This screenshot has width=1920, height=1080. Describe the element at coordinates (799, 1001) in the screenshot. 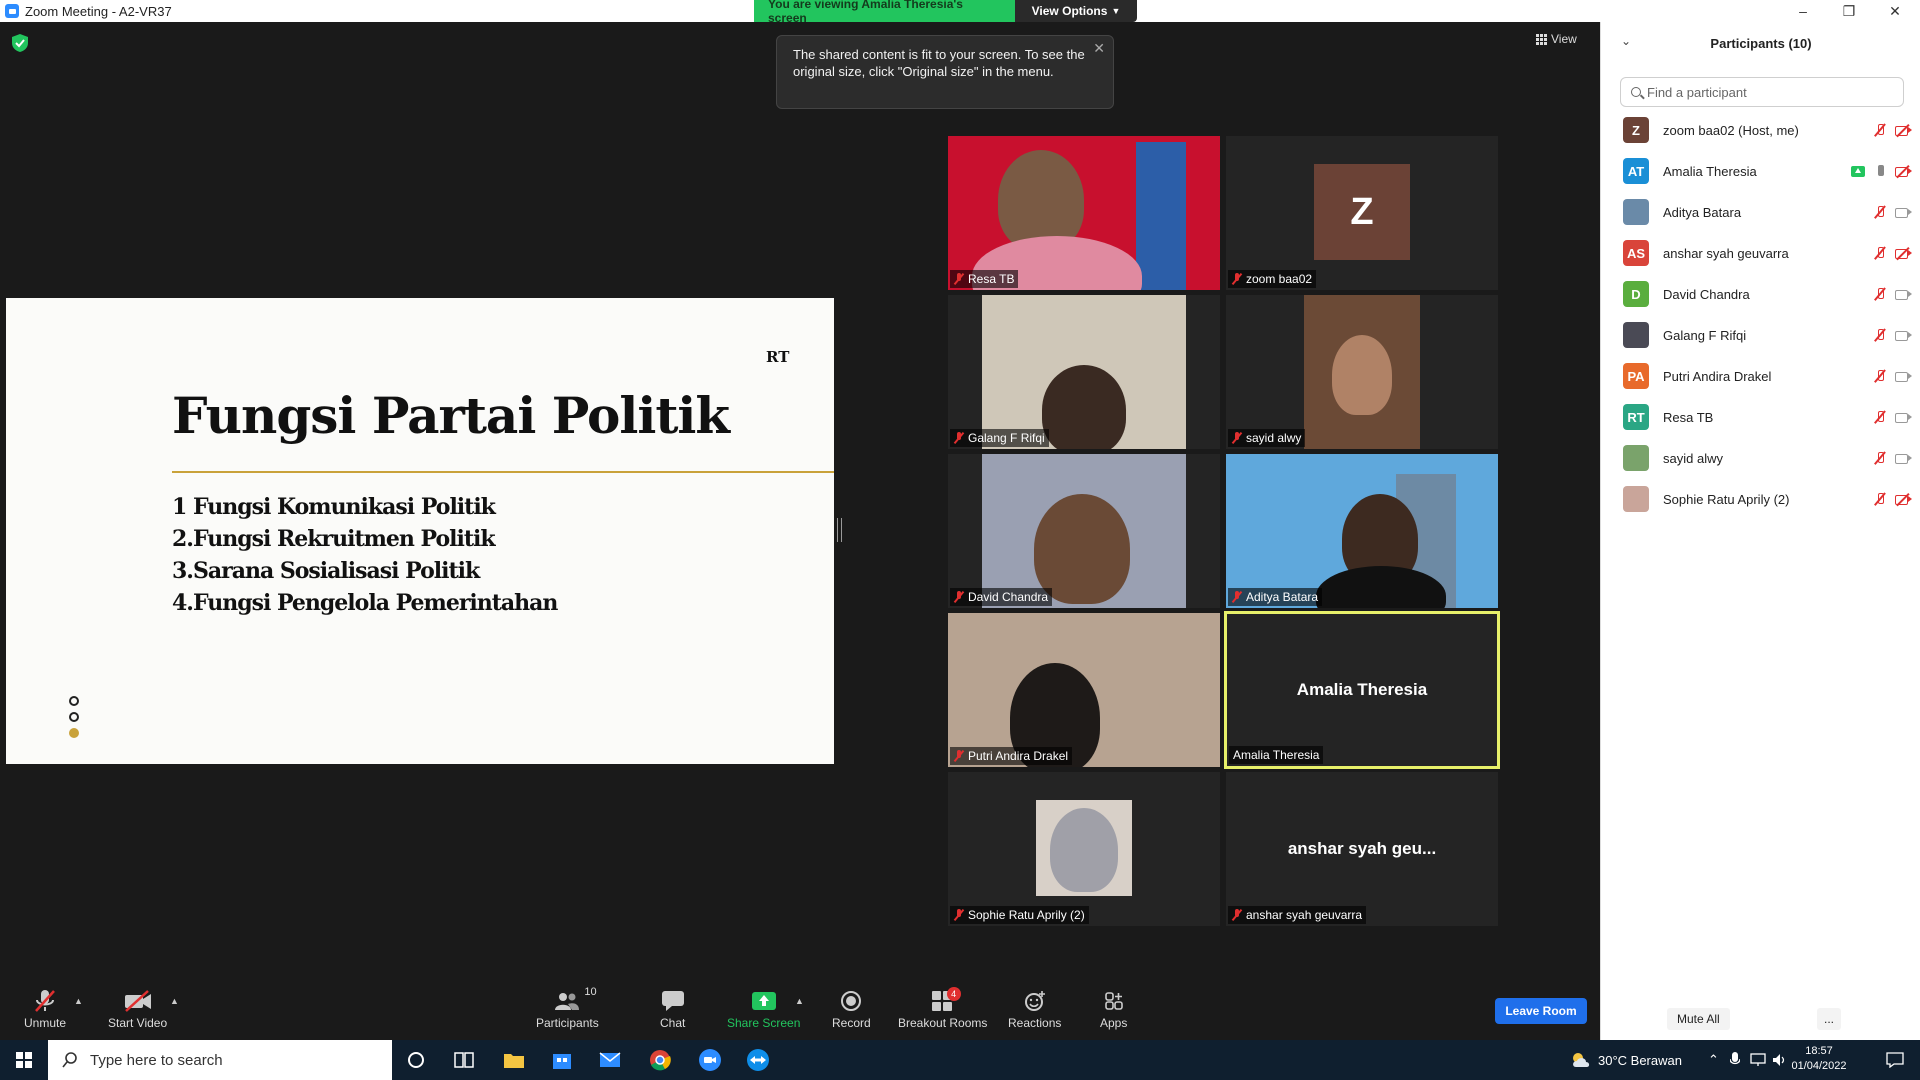

I see `share-options-caret-icon: ▲` at that location.